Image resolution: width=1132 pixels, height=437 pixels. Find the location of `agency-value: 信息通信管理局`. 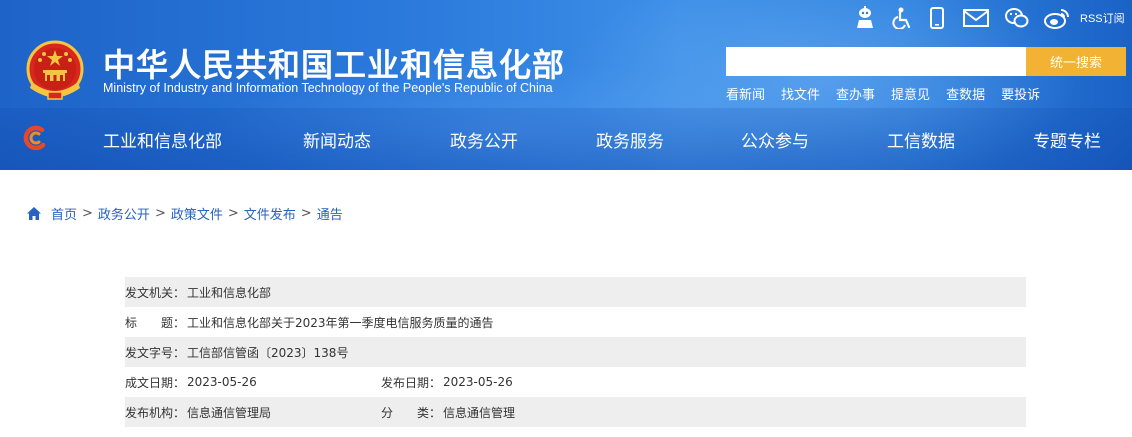

agency-value: 信息通信管理局 is located at coordinates (229, 412).